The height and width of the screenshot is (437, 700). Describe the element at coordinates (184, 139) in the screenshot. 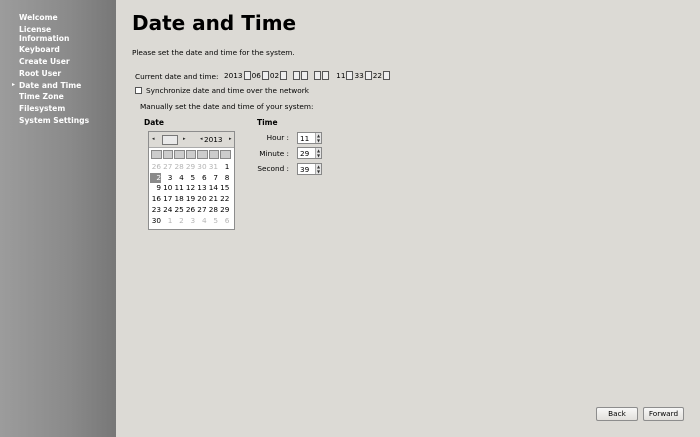

I see `next-month-icon: ▸` at that location.